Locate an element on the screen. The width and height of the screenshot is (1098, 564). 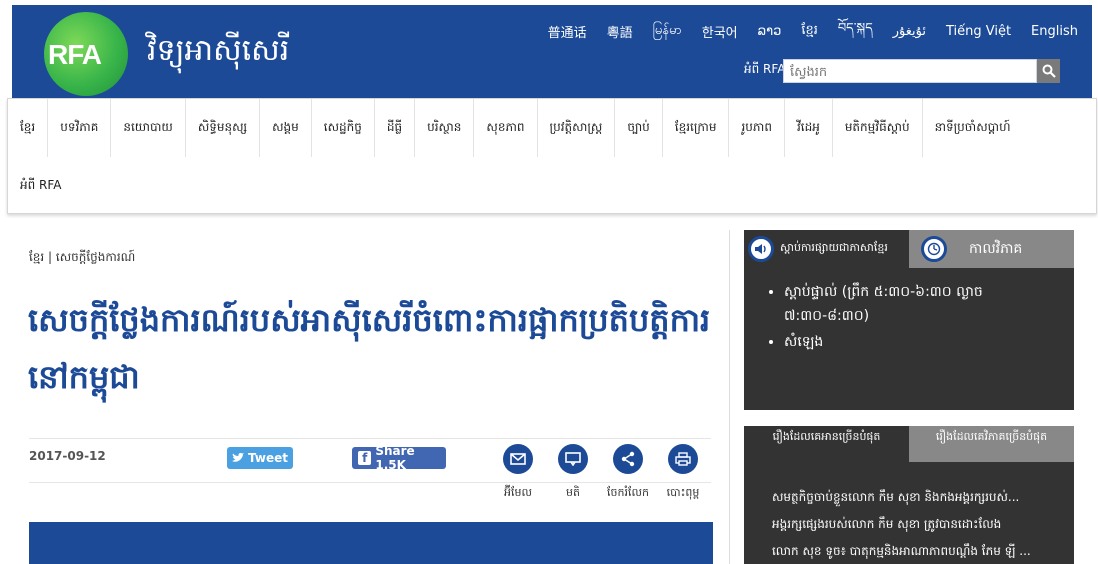
tab-listen: ស្តាប់ការផ្សាយជាភាសាខ្មែរ is located at coordinates (826, 249).